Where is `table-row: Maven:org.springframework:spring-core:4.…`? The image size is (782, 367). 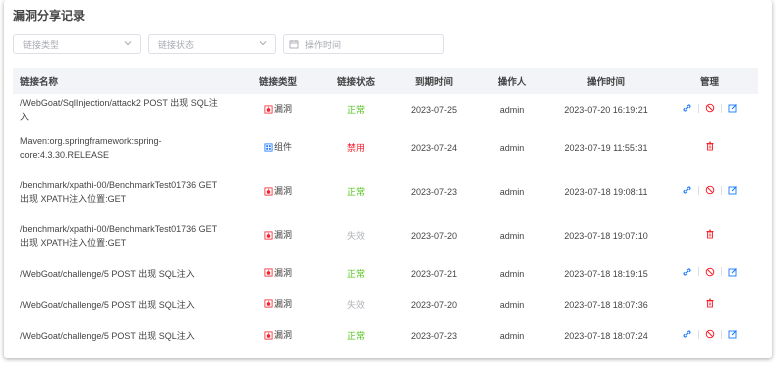
table-row: Maven:org.springframework:spring-core:4.… is located at coordinates (385, 148).